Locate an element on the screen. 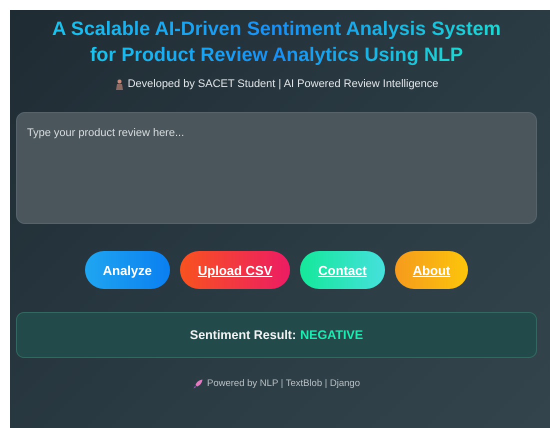 Image resolution: width=550 pixels, height=428 pixels. nav-link-button: Upload CSV is located at coordinates (235, 270).